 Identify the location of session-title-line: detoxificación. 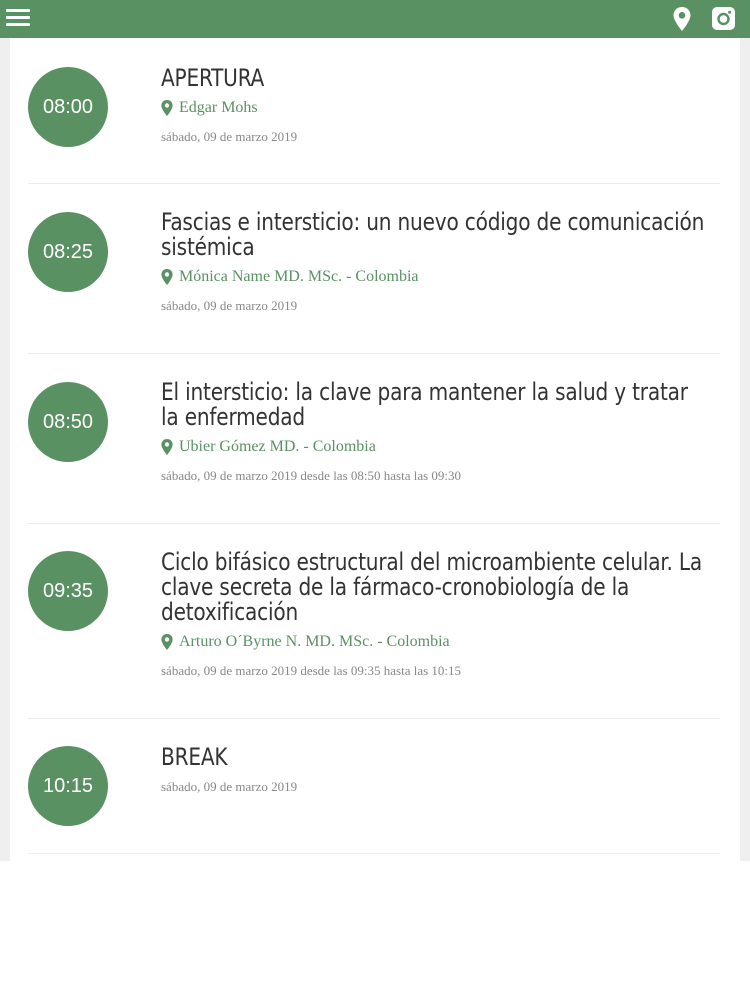
(230, 612).